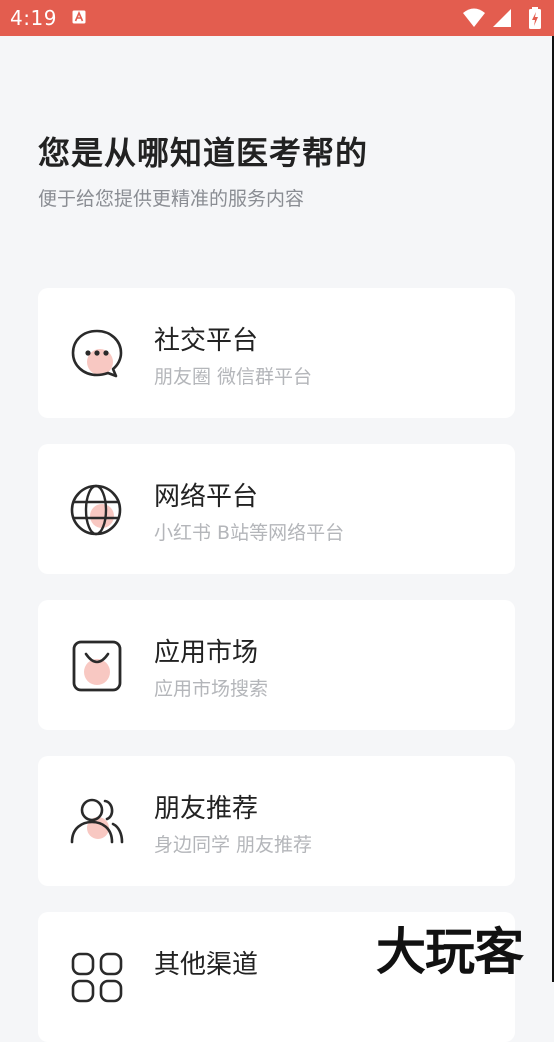 The image size is (554, 1042). Describe the element at coordinates (203, 153) in the screenshot. I see `page-title: 您是从哪知道医考帮的` at that location.